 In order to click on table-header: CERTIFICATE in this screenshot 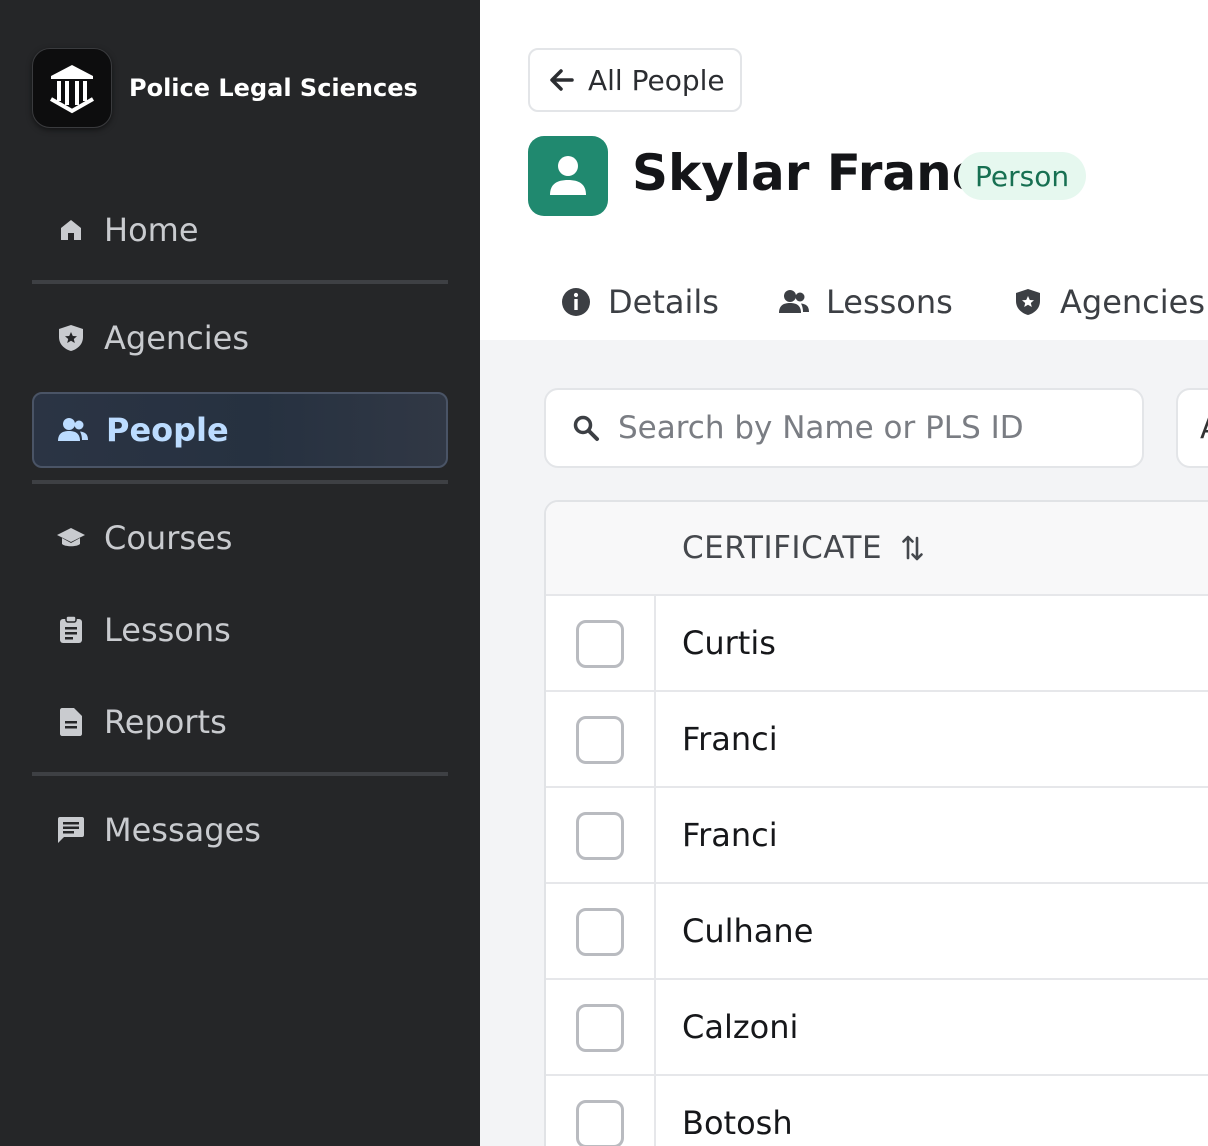, I will do `click(877, 549)`.